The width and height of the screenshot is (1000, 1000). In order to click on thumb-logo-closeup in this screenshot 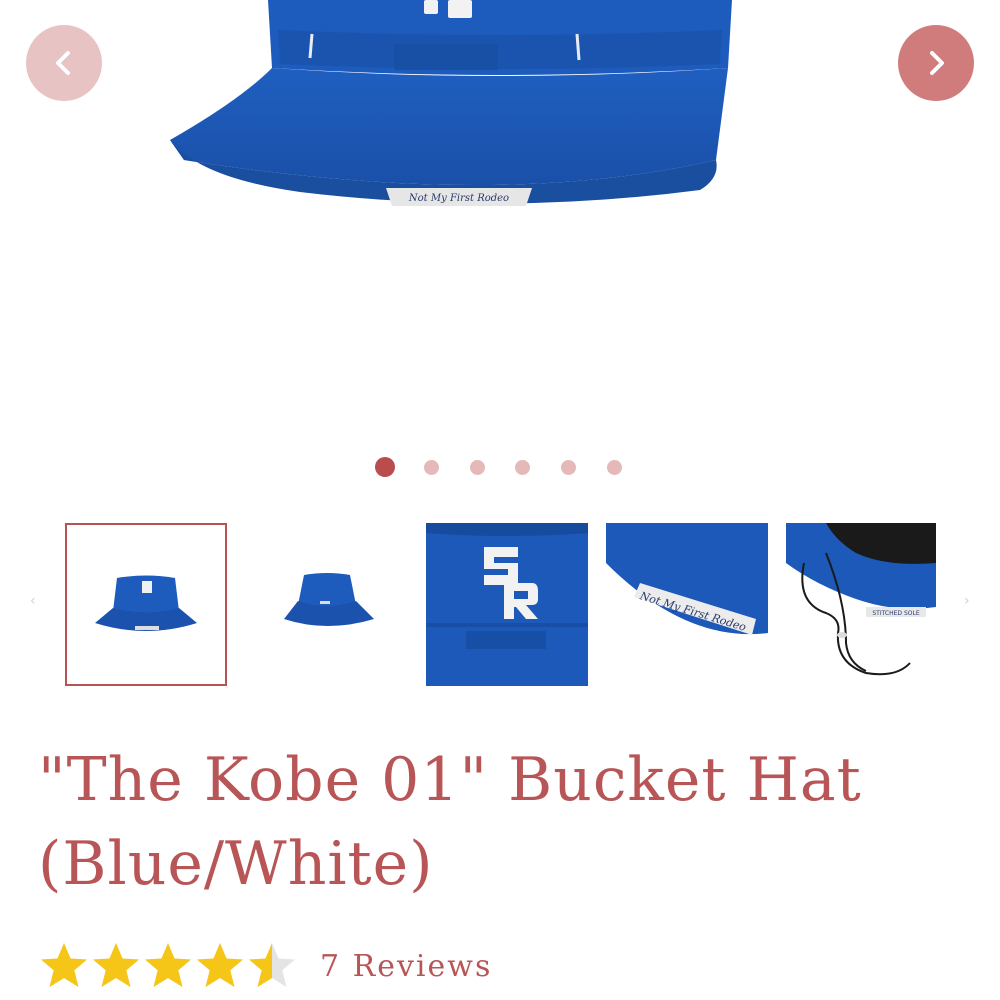, I will do `click(507, 604)`.